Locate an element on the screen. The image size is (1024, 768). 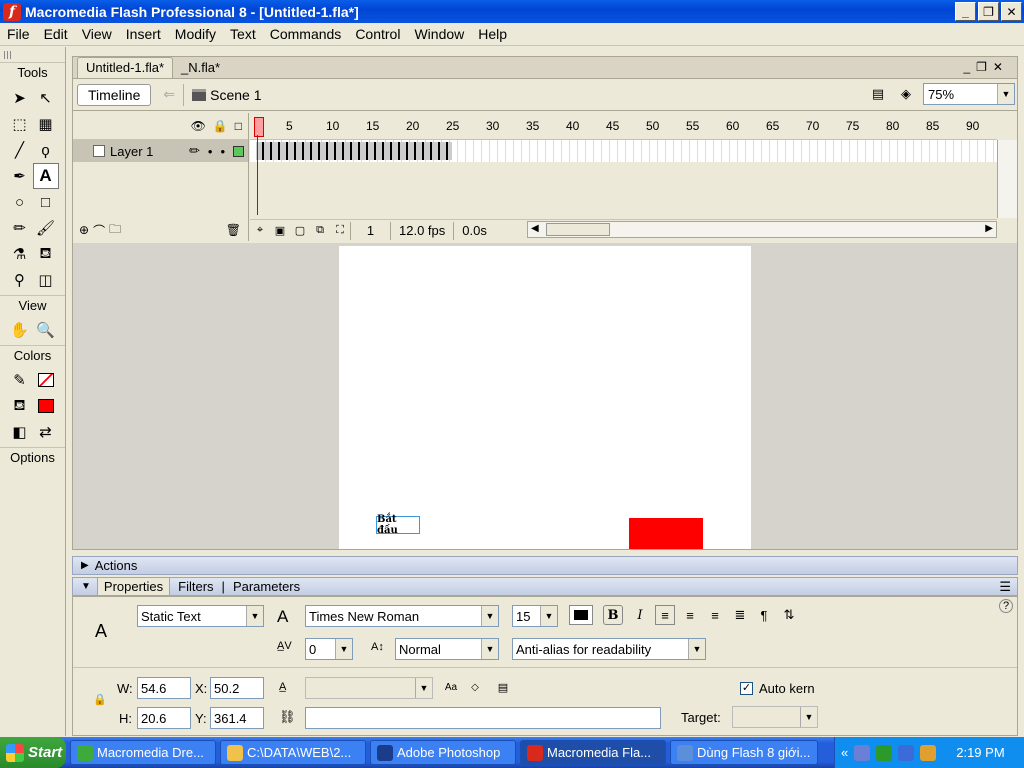
collapse-arrow-icon: ▼ is located at coordinates (86, 586).